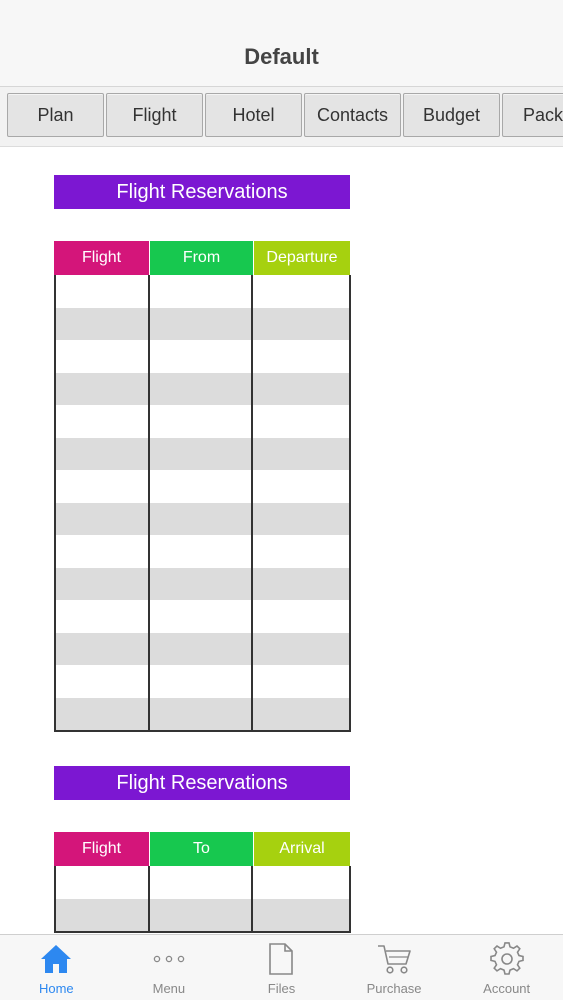  Describe the element at coordinates (281, 988) in the screenshot. I see `tab-label: Files` at that location.